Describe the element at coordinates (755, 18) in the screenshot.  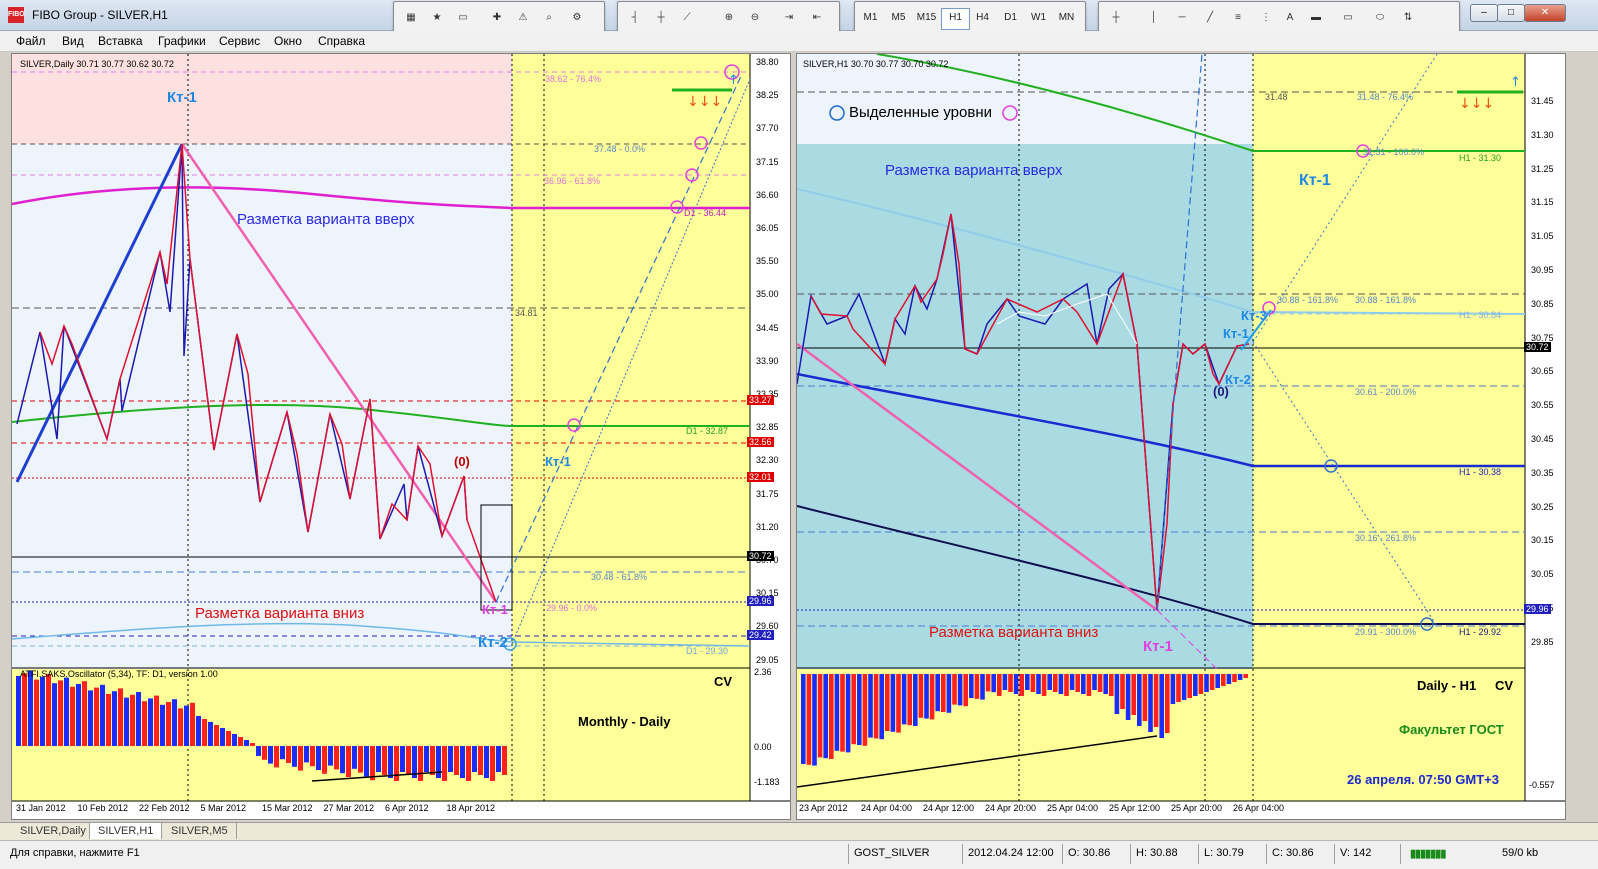
I see `zoom-out-icon: ⊖` at that location.